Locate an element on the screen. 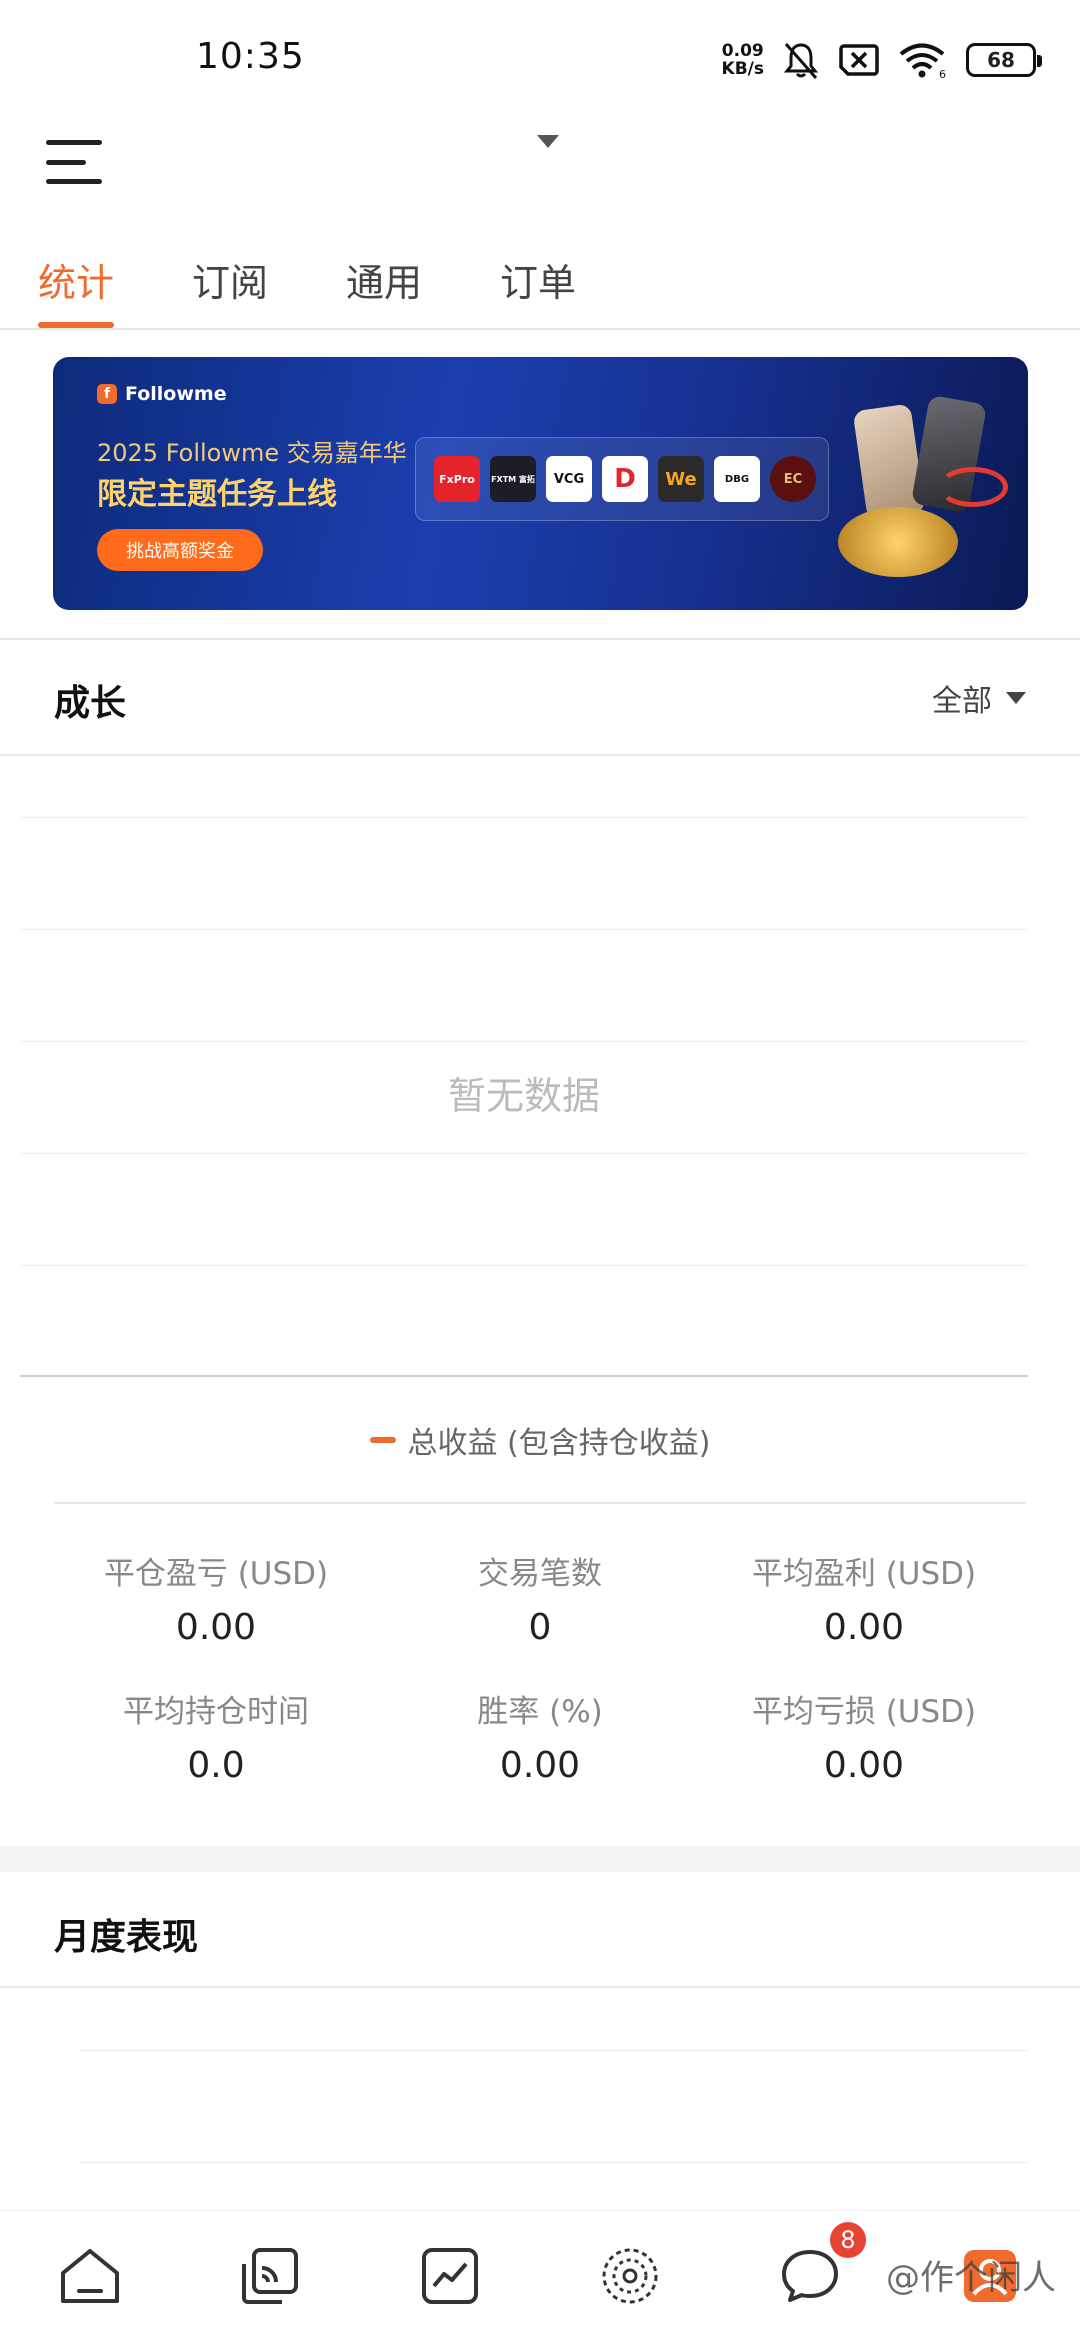  watermark: @作个闲人 is located at coordinates (971, 2274).